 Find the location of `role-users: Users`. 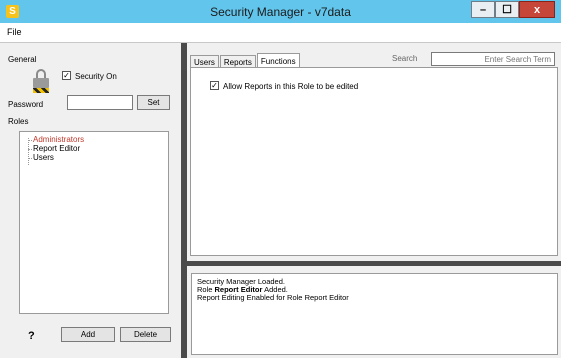

role-users: Users is located at coordinates (41, 157).